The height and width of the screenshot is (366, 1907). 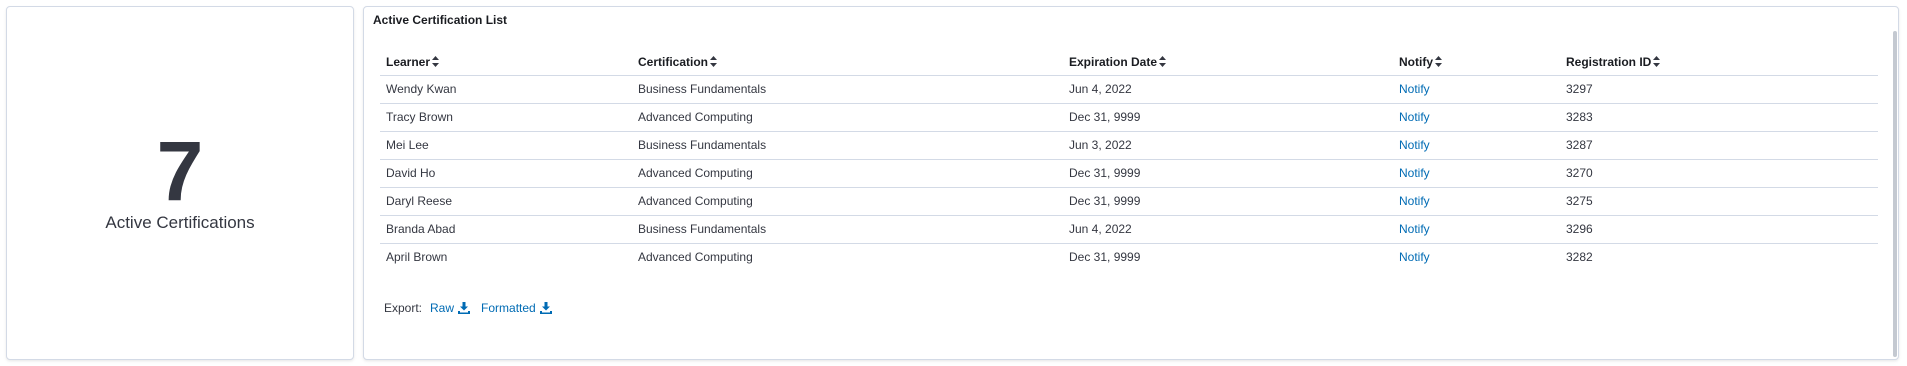 What do you see at coordinates (508, 308) in the screenshot?
I see `export-formatted-label: Formatted` at bounding box center [508, 308].